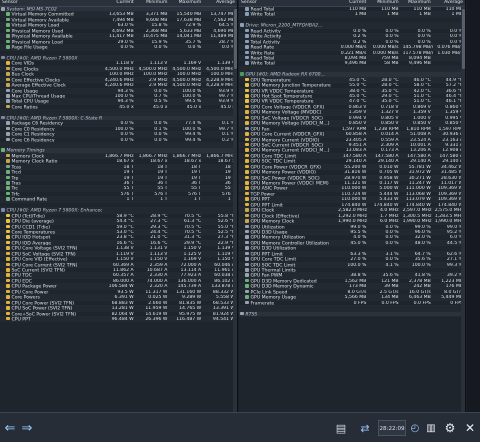 The image size is (480, 442). I want to click on nav-left-arrow-icon: ⇐, so click(10, 428).